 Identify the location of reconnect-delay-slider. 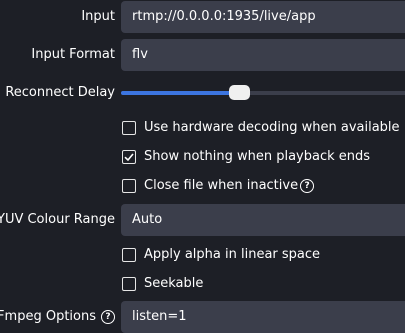
(263, 93).